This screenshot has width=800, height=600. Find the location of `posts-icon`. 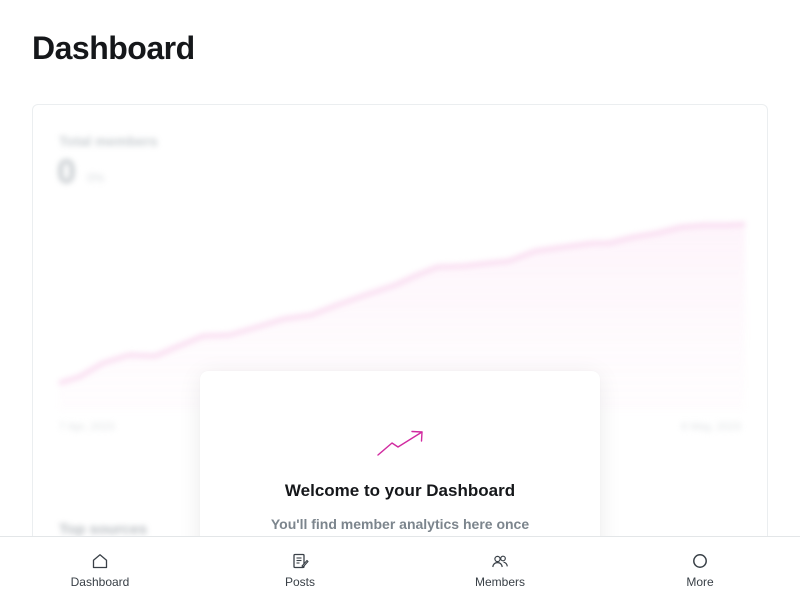

posts-icon is located at coordinates (301, 561).